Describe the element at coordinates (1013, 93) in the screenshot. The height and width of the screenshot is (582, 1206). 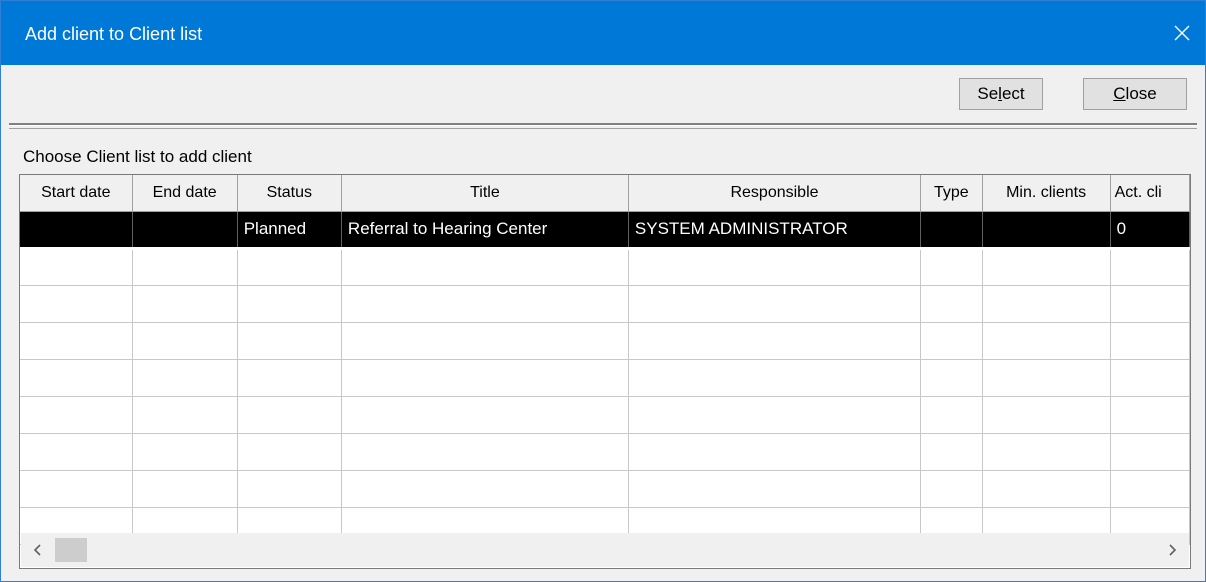
I see `select-label-post: ect` at that location.